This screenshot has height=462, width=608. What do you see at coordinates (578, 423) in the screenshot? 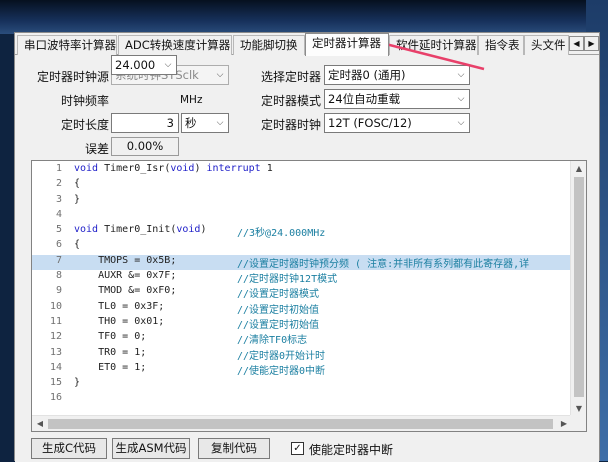
I see `scrollbar-corner` at bounding box center [578, 423].